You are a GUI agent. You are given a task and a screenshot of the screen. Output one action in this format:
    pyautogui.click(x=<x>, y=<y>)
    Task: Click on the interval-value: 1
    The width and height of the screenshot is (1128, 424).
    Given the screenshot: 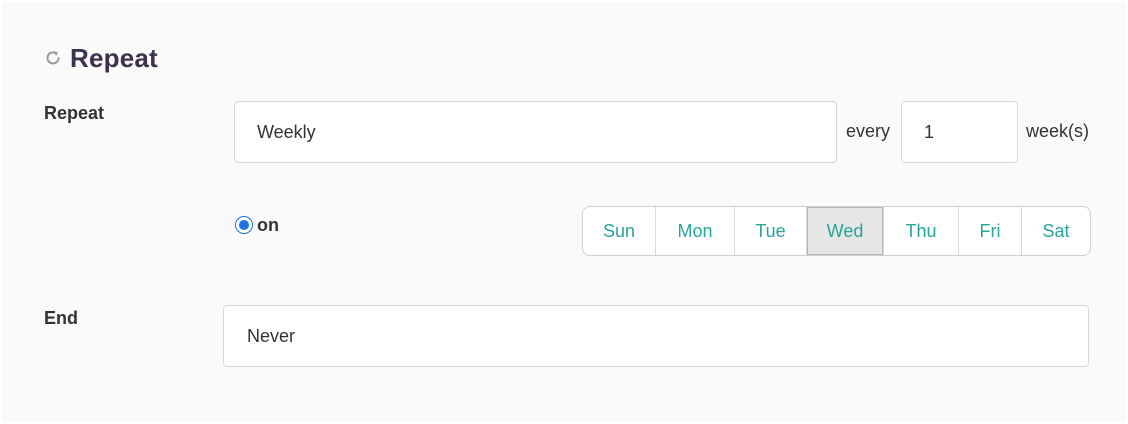 What is the action you would take?
    pyautogui.click(x=929, y=131)
    